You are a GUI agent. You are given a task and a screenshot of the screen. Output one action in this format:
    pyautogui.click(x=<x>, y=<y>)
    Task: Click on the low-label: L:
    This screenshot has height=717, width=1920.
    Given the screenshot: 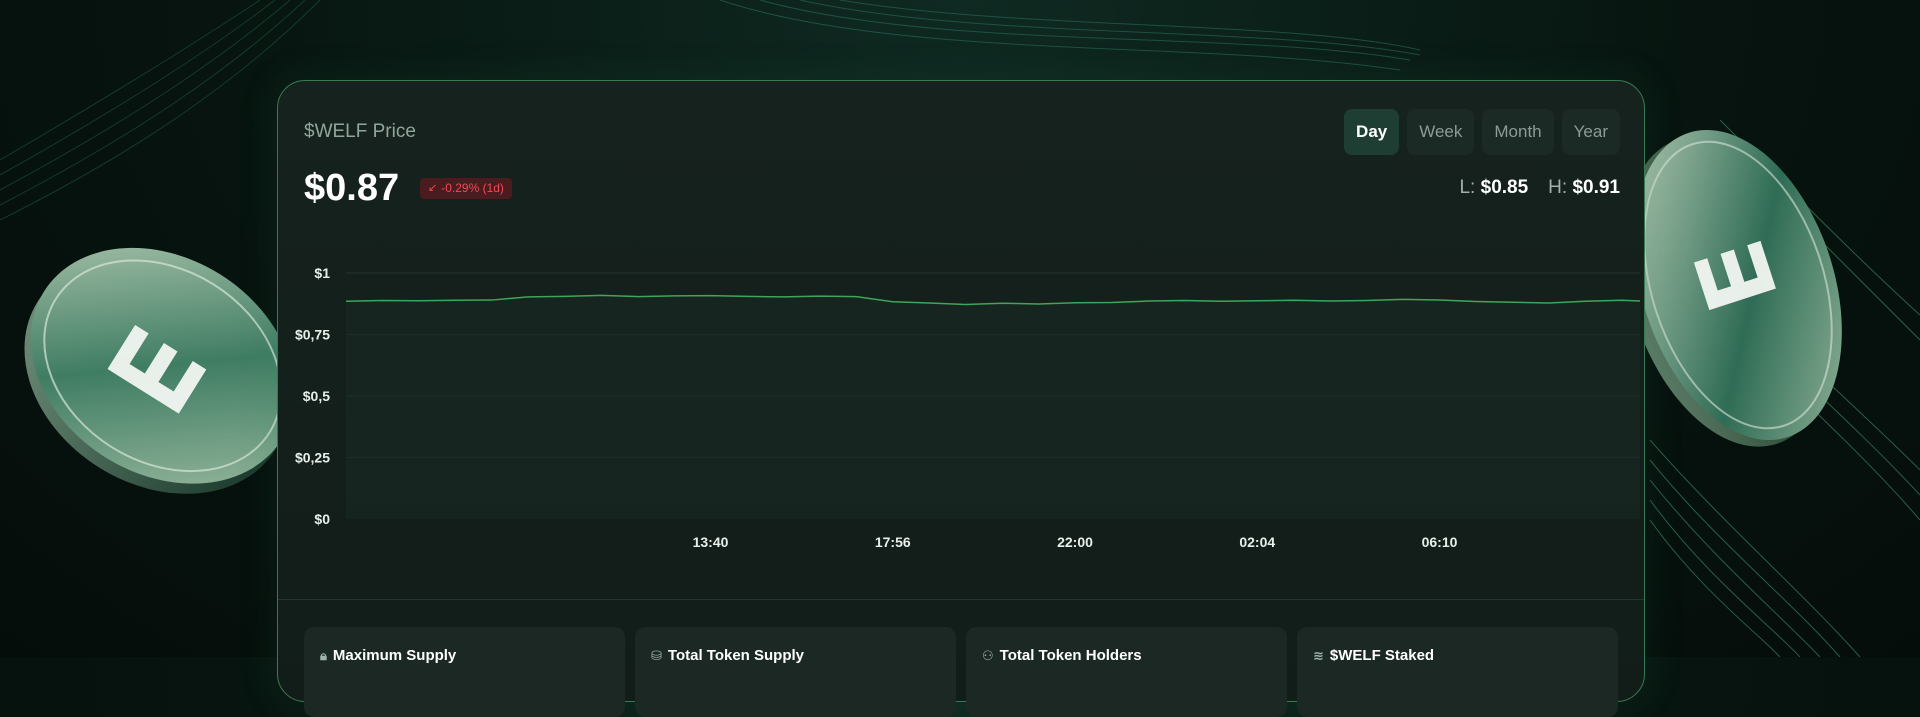 What is the action you would take?
    pyautogui.click(x=1467, y=187)
    